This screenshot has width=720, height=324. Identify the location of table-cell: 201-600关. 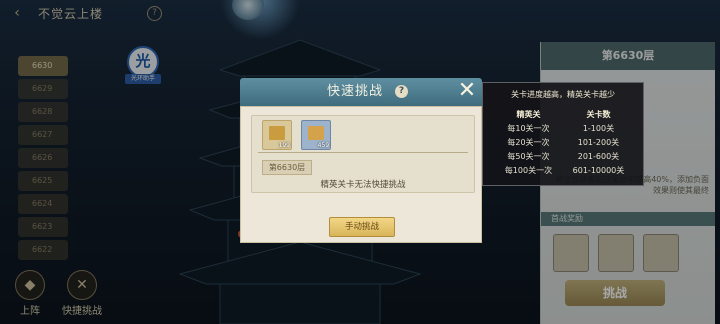
(598, 156).